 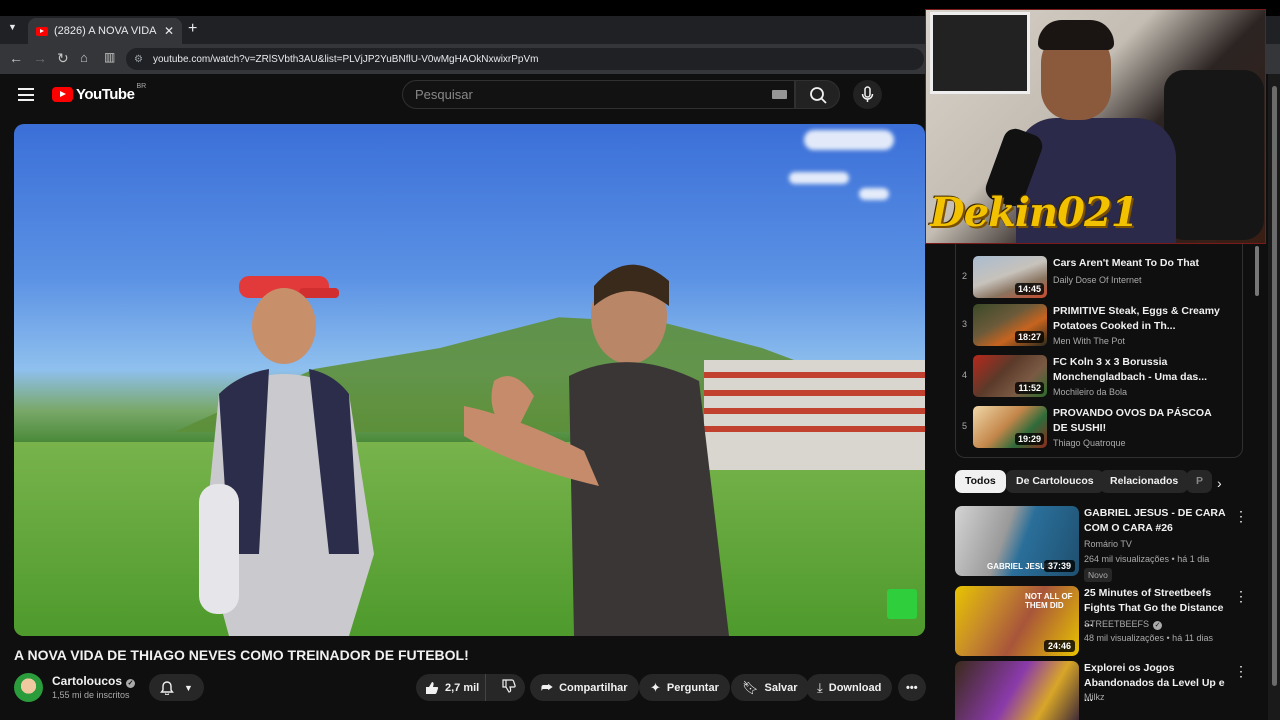 What do you see at coordinates (1089, 341) in the screenshot?
I see `playlist-channel: Men With The Pot` at bounding box center [1089, 341].